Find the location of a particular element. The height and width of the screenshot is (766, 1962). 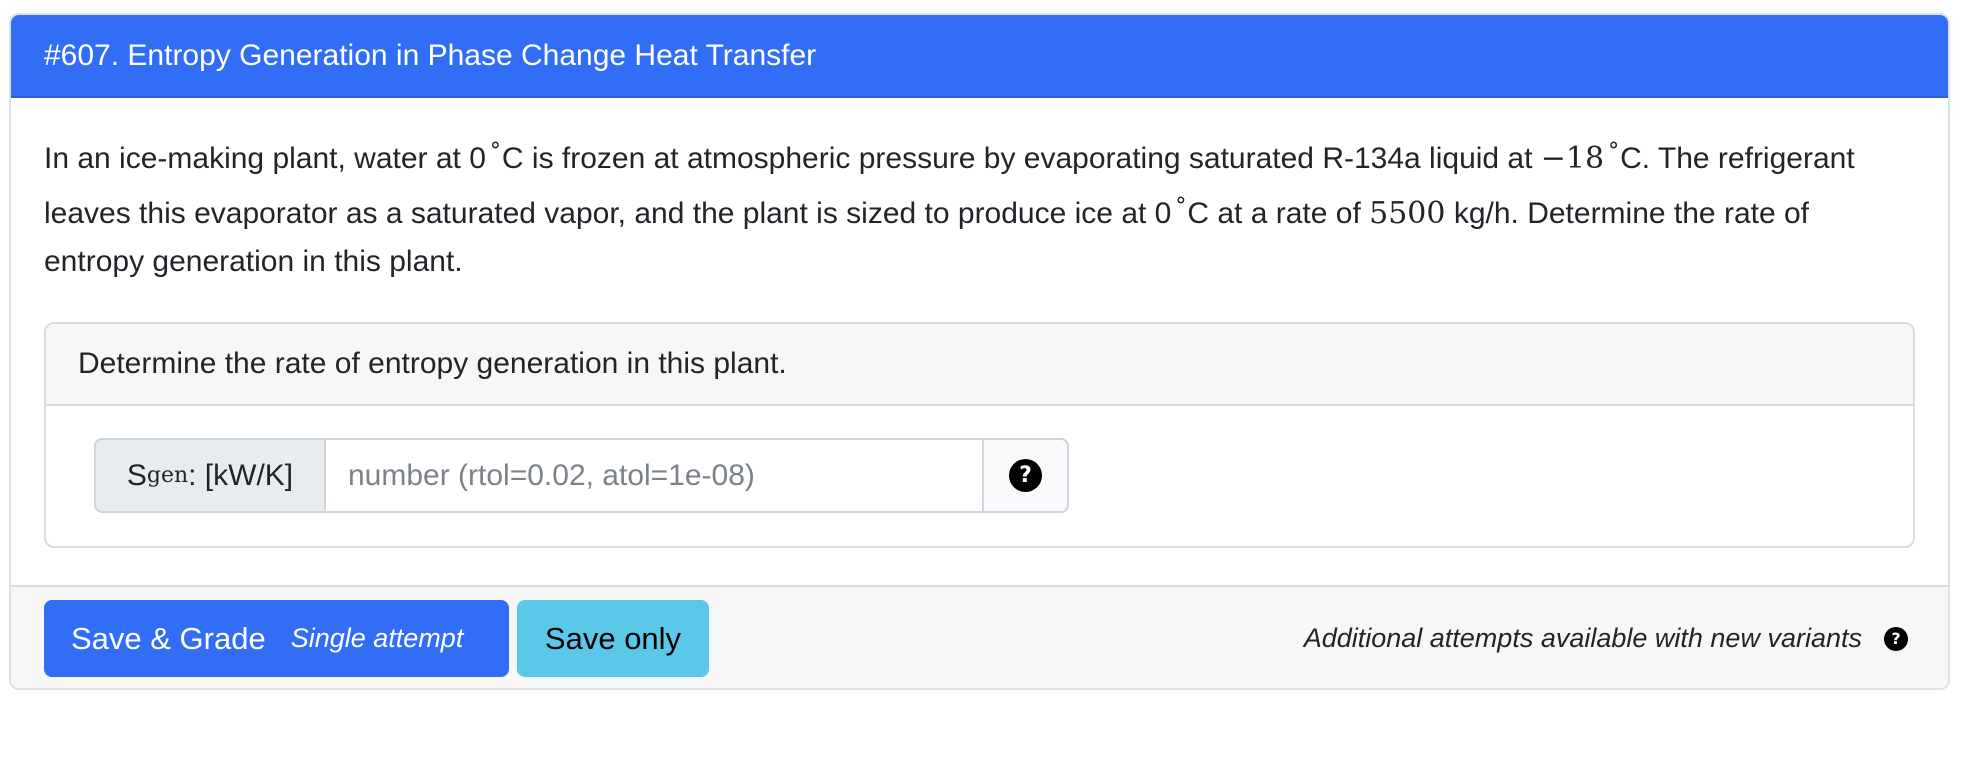

save-and-grade-button: Save & Grade Single attempt is located at coordinates (276, 638).